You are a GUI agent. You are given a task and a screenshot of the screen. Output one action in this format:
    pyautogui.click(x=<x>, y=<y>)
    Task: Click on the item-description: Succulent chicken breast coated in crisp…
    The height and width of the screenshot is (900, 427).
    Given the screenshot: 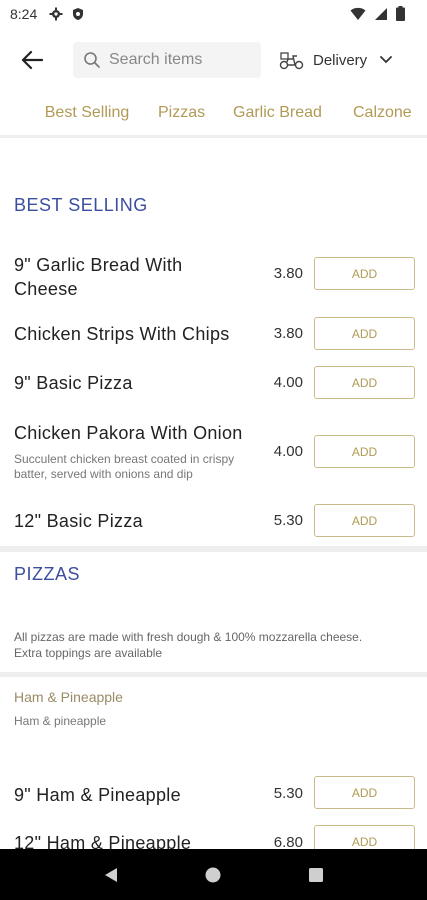 What is the action you would take?
    pyautogui.click(x=124, y=459)
    